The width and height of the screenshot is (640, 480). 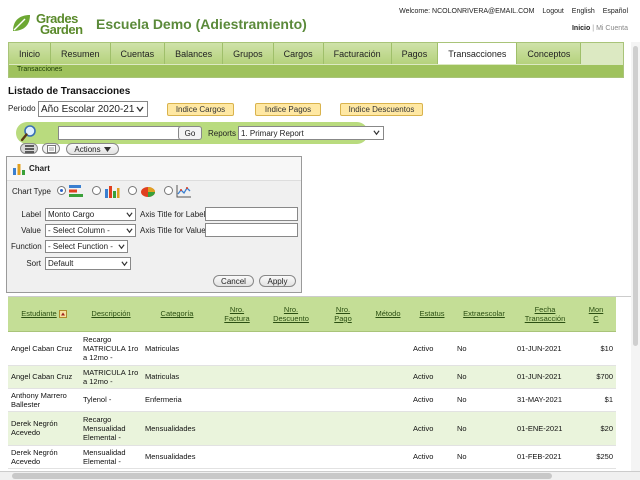 What do you see at coordinates (200, 109) in the screenshot?
I see `indice-cargos-button: Indice Cargos` at bounding box center [200, 109].